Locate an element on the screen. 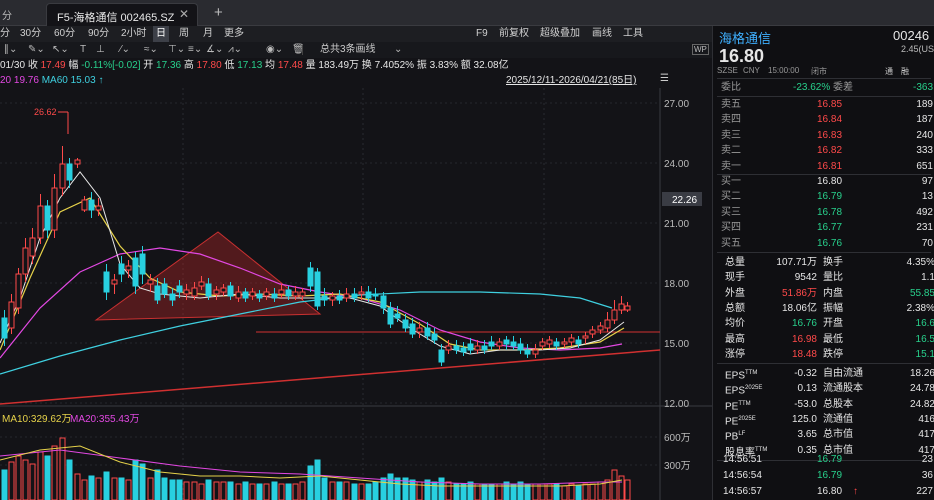  ask-label: 卖五 is located at coordinates (731, 104).